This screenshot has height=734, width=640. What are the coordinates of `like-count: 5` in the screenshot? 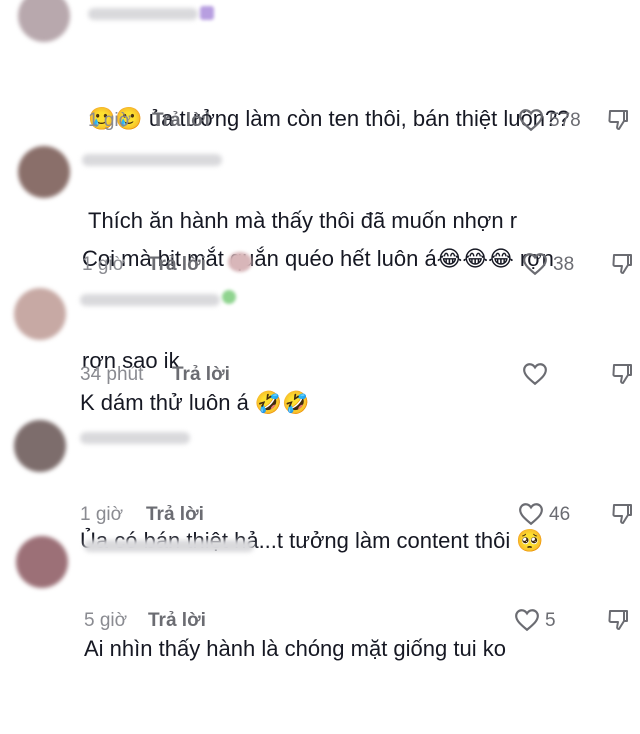 It's located at (550, 620).